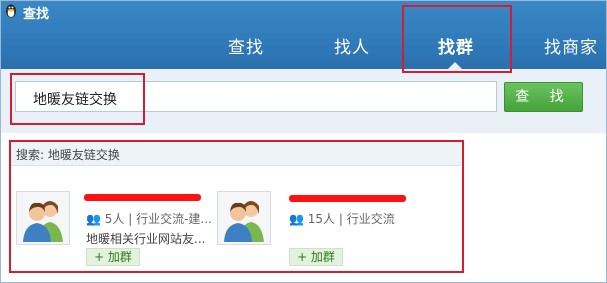  Describe the element at coordinates (77, 99) in the screenshot. I see `highlight-box-input` at that location.